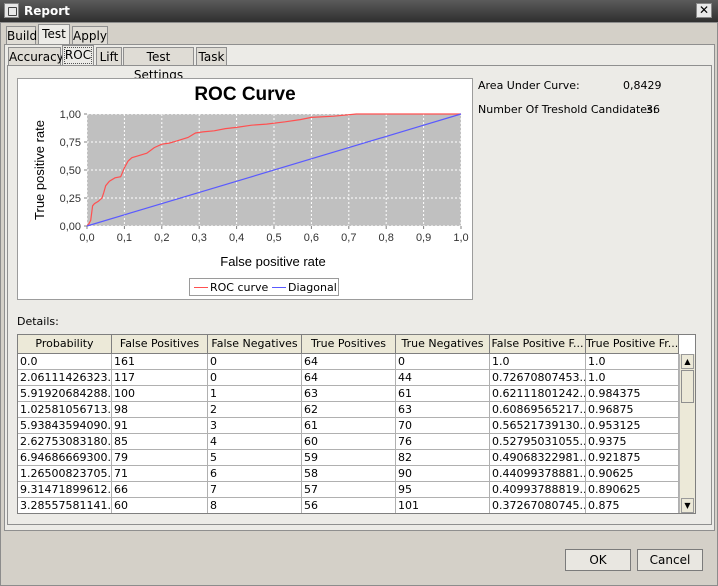  I want to click on chart-title: ROC Curve, so click(244, 94).